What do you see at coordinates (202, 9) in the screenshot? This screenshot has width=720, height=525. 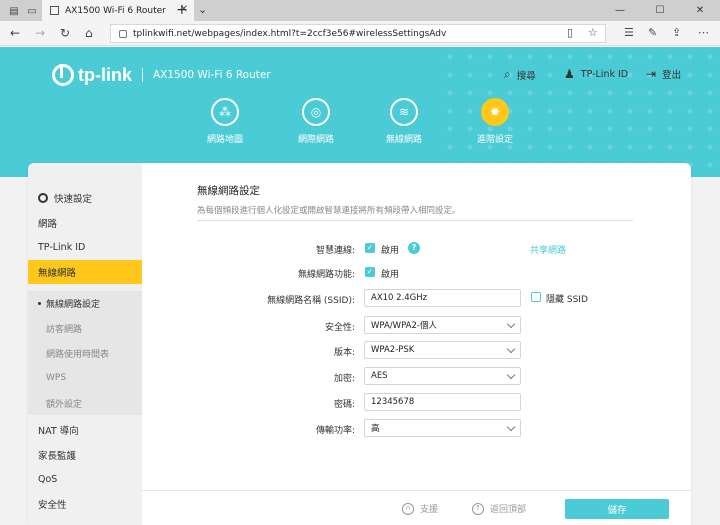 I see `tab-list-chevron-icon: ⌄` at bounding box center [202, 9].